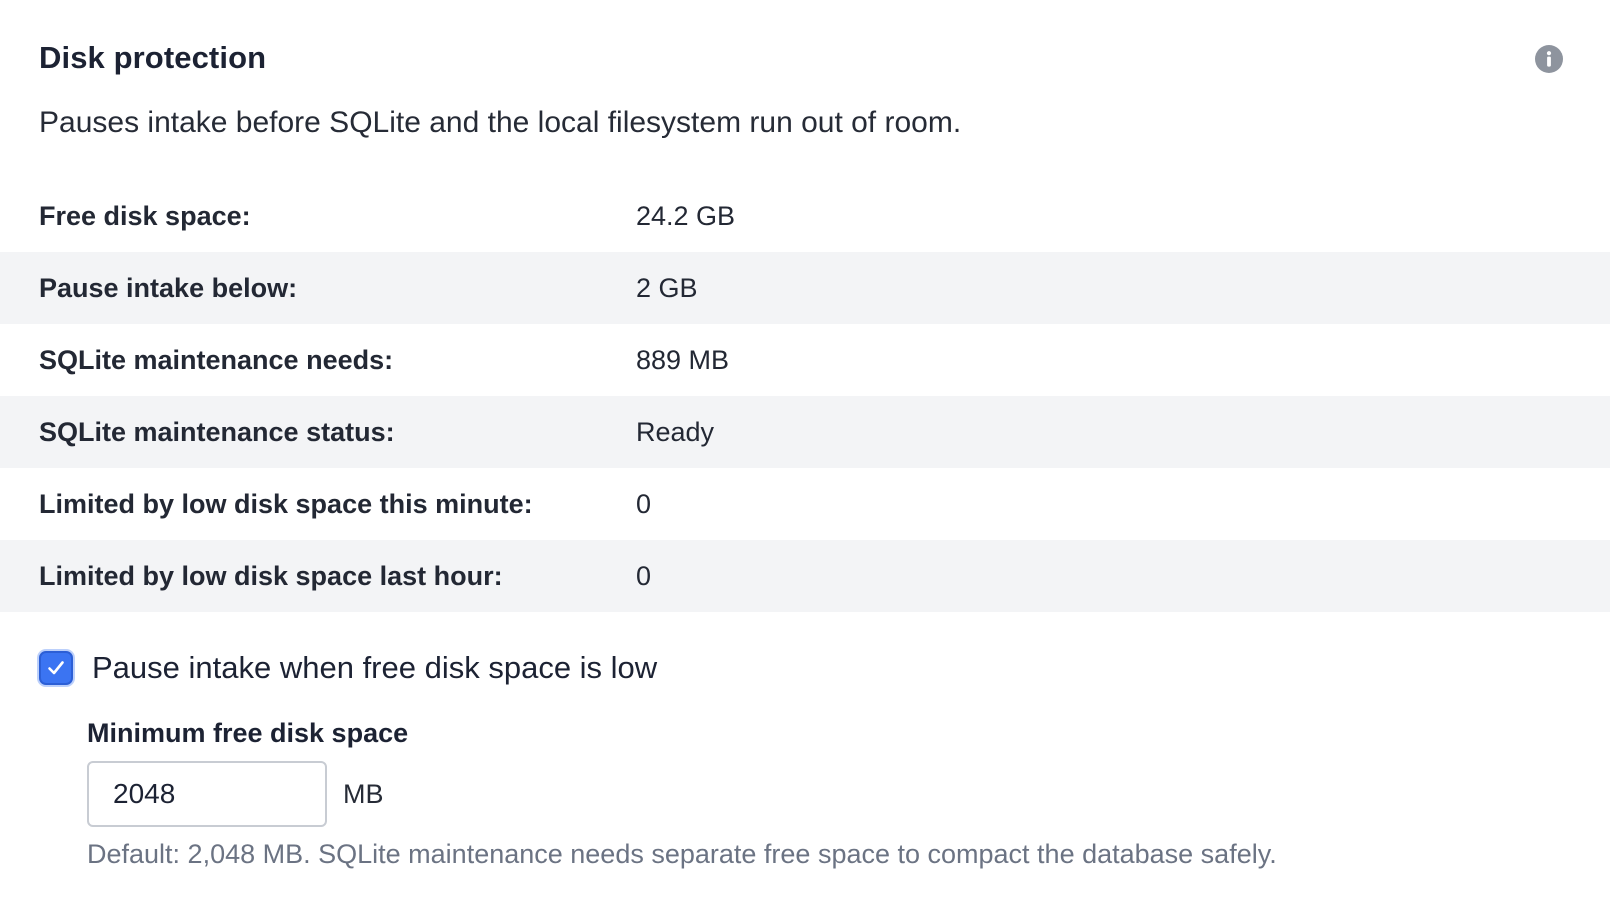 The width and height of the screenshot is (1610, 906). Describe the element at coordinates (675, 432) in the screenshot. I see `stat-value: Ready` at that location.